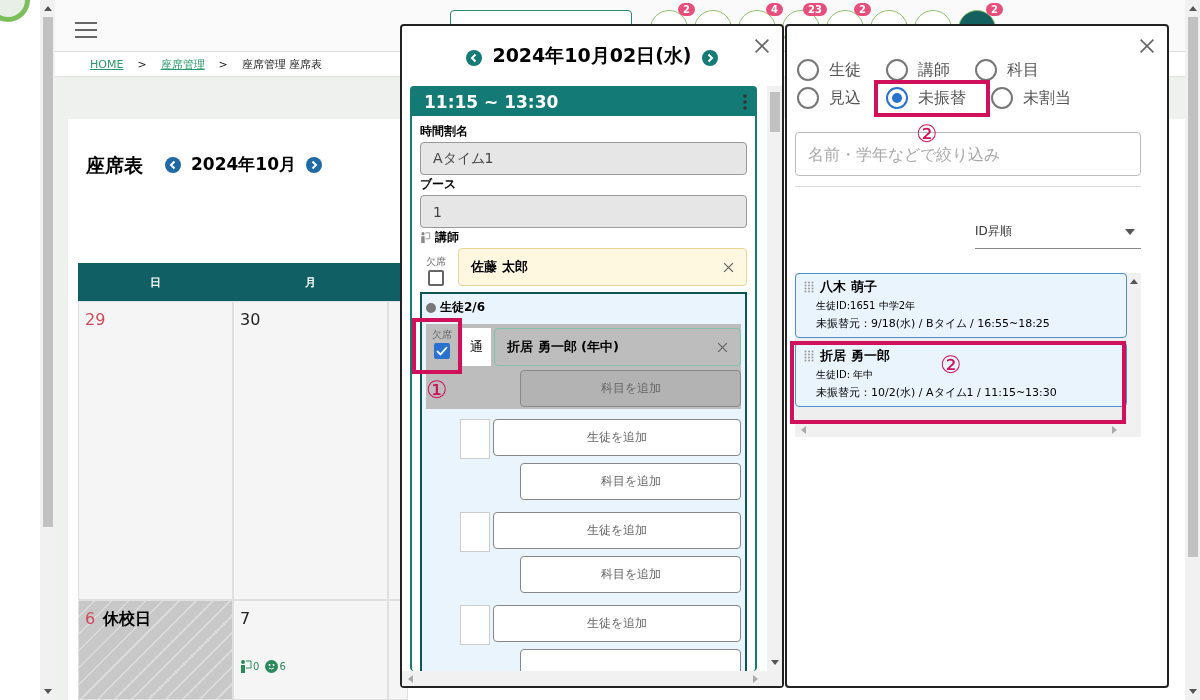 This screenshot has width=1200, height=700. What do you see at coordinates (829, 98) in the screenshot?
I see `radio-option: 見込` at bounding box center [829, 98].